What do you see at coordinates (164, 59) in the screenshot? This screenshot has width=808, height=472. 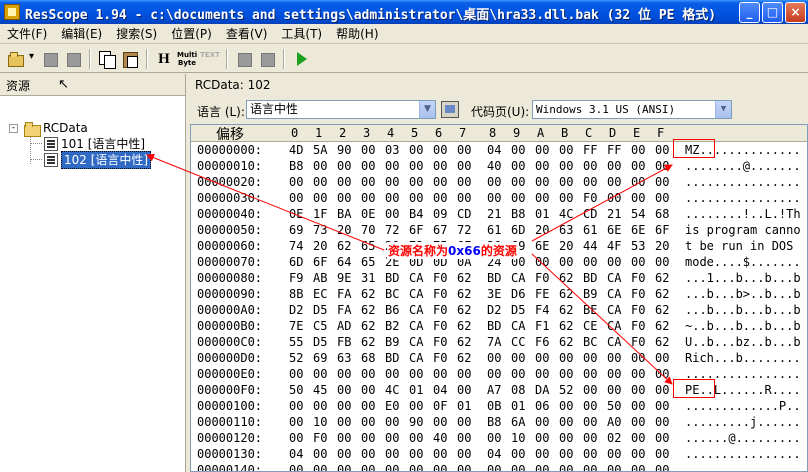 I see `hex-view-button: H` at bounding box center [164, 59].